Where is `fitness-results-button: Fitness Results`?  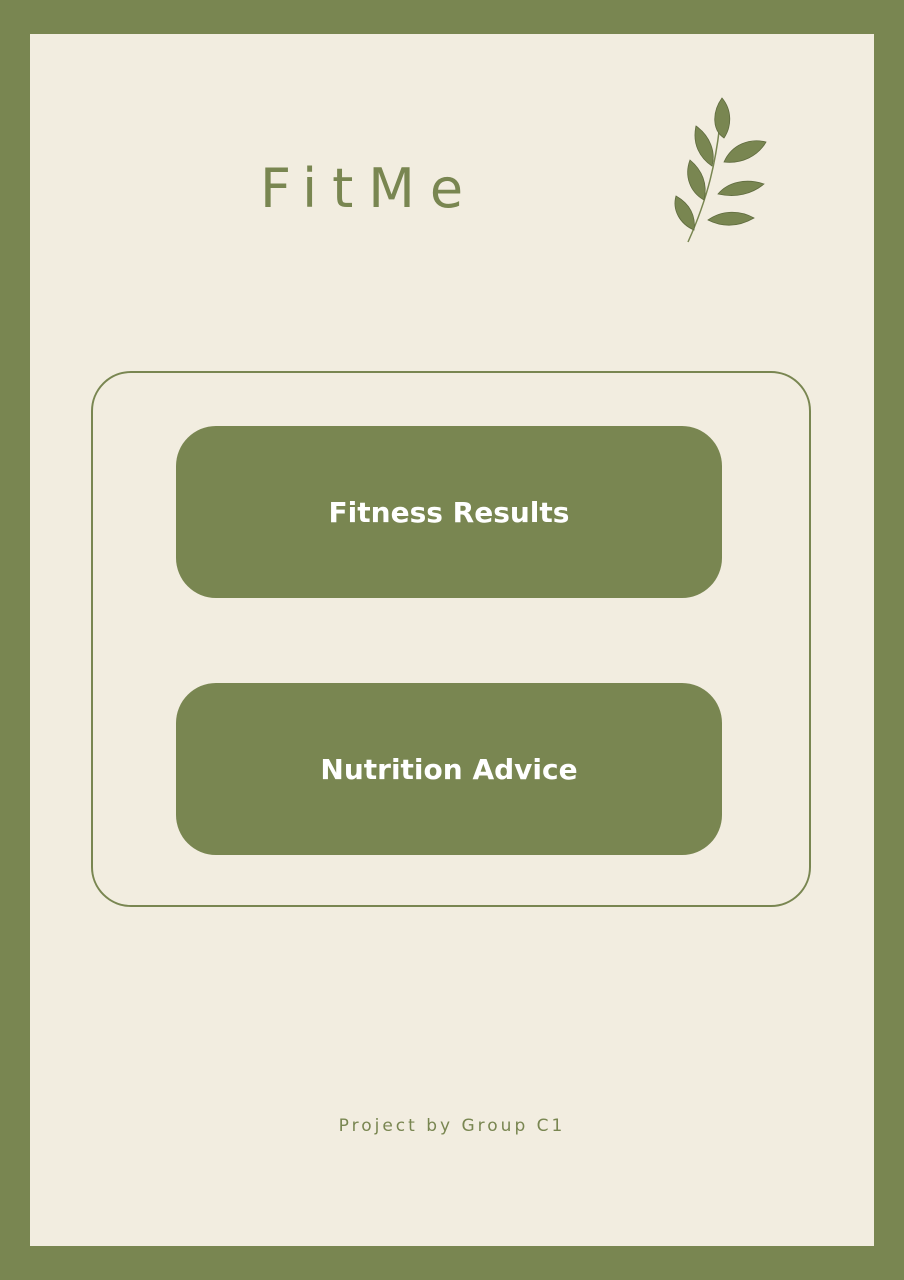
fitness-results-button: Fitness Results is located at coordinates (449, 512).